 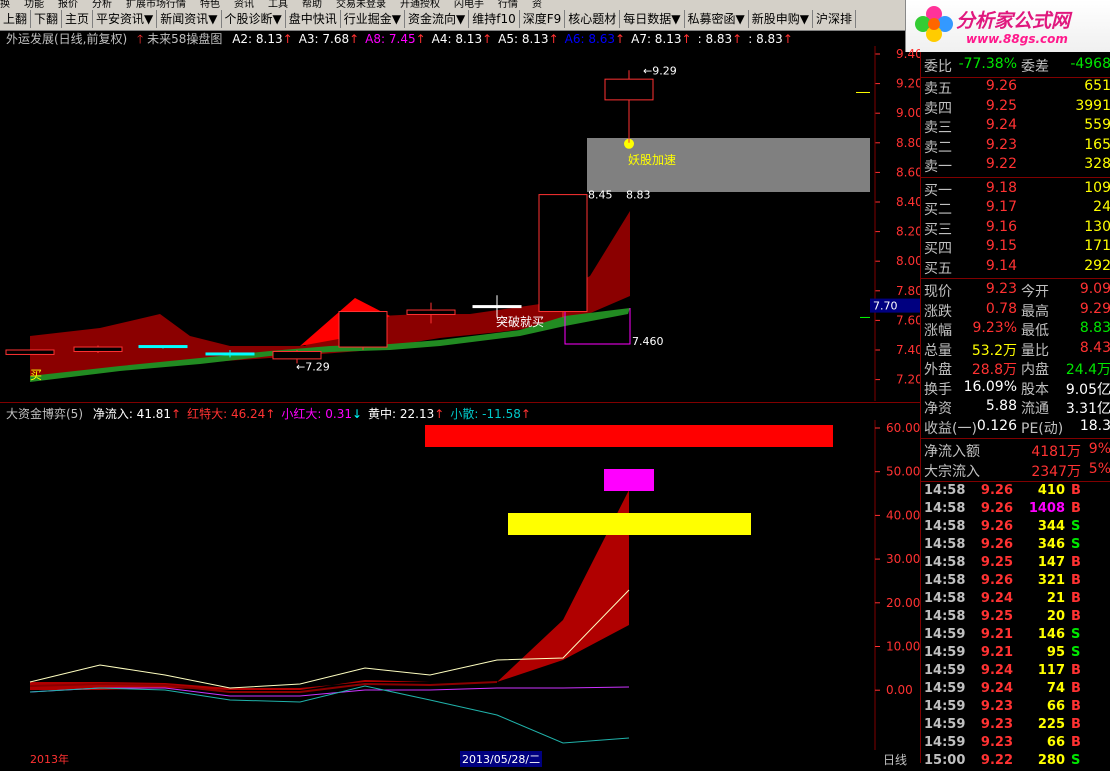 I want to click on menu-item: 交易未登录, so click(x=361, y=4).